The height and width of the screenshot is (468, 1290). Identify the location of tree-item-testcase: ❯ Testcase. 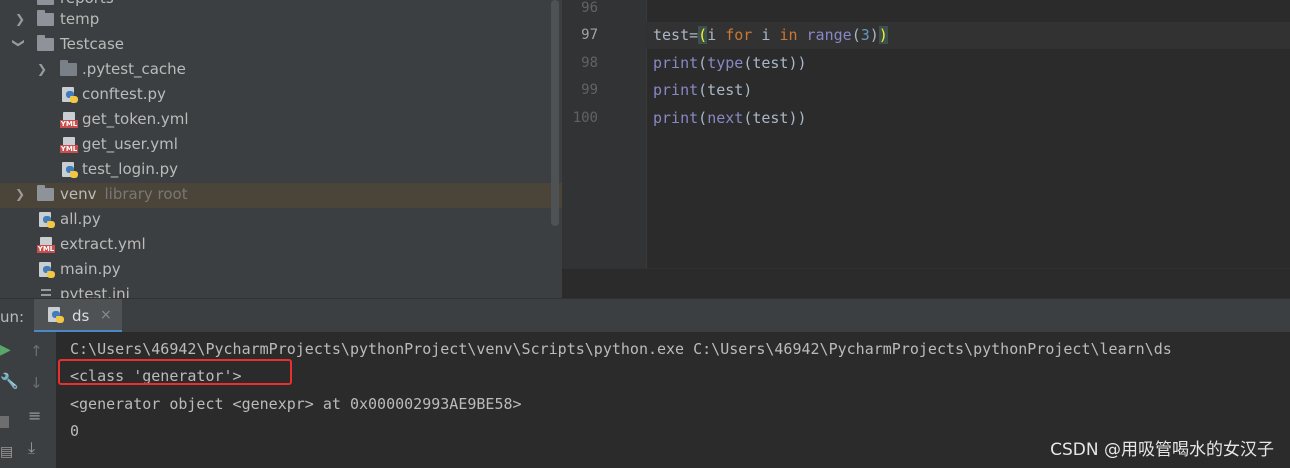
(281, 45).